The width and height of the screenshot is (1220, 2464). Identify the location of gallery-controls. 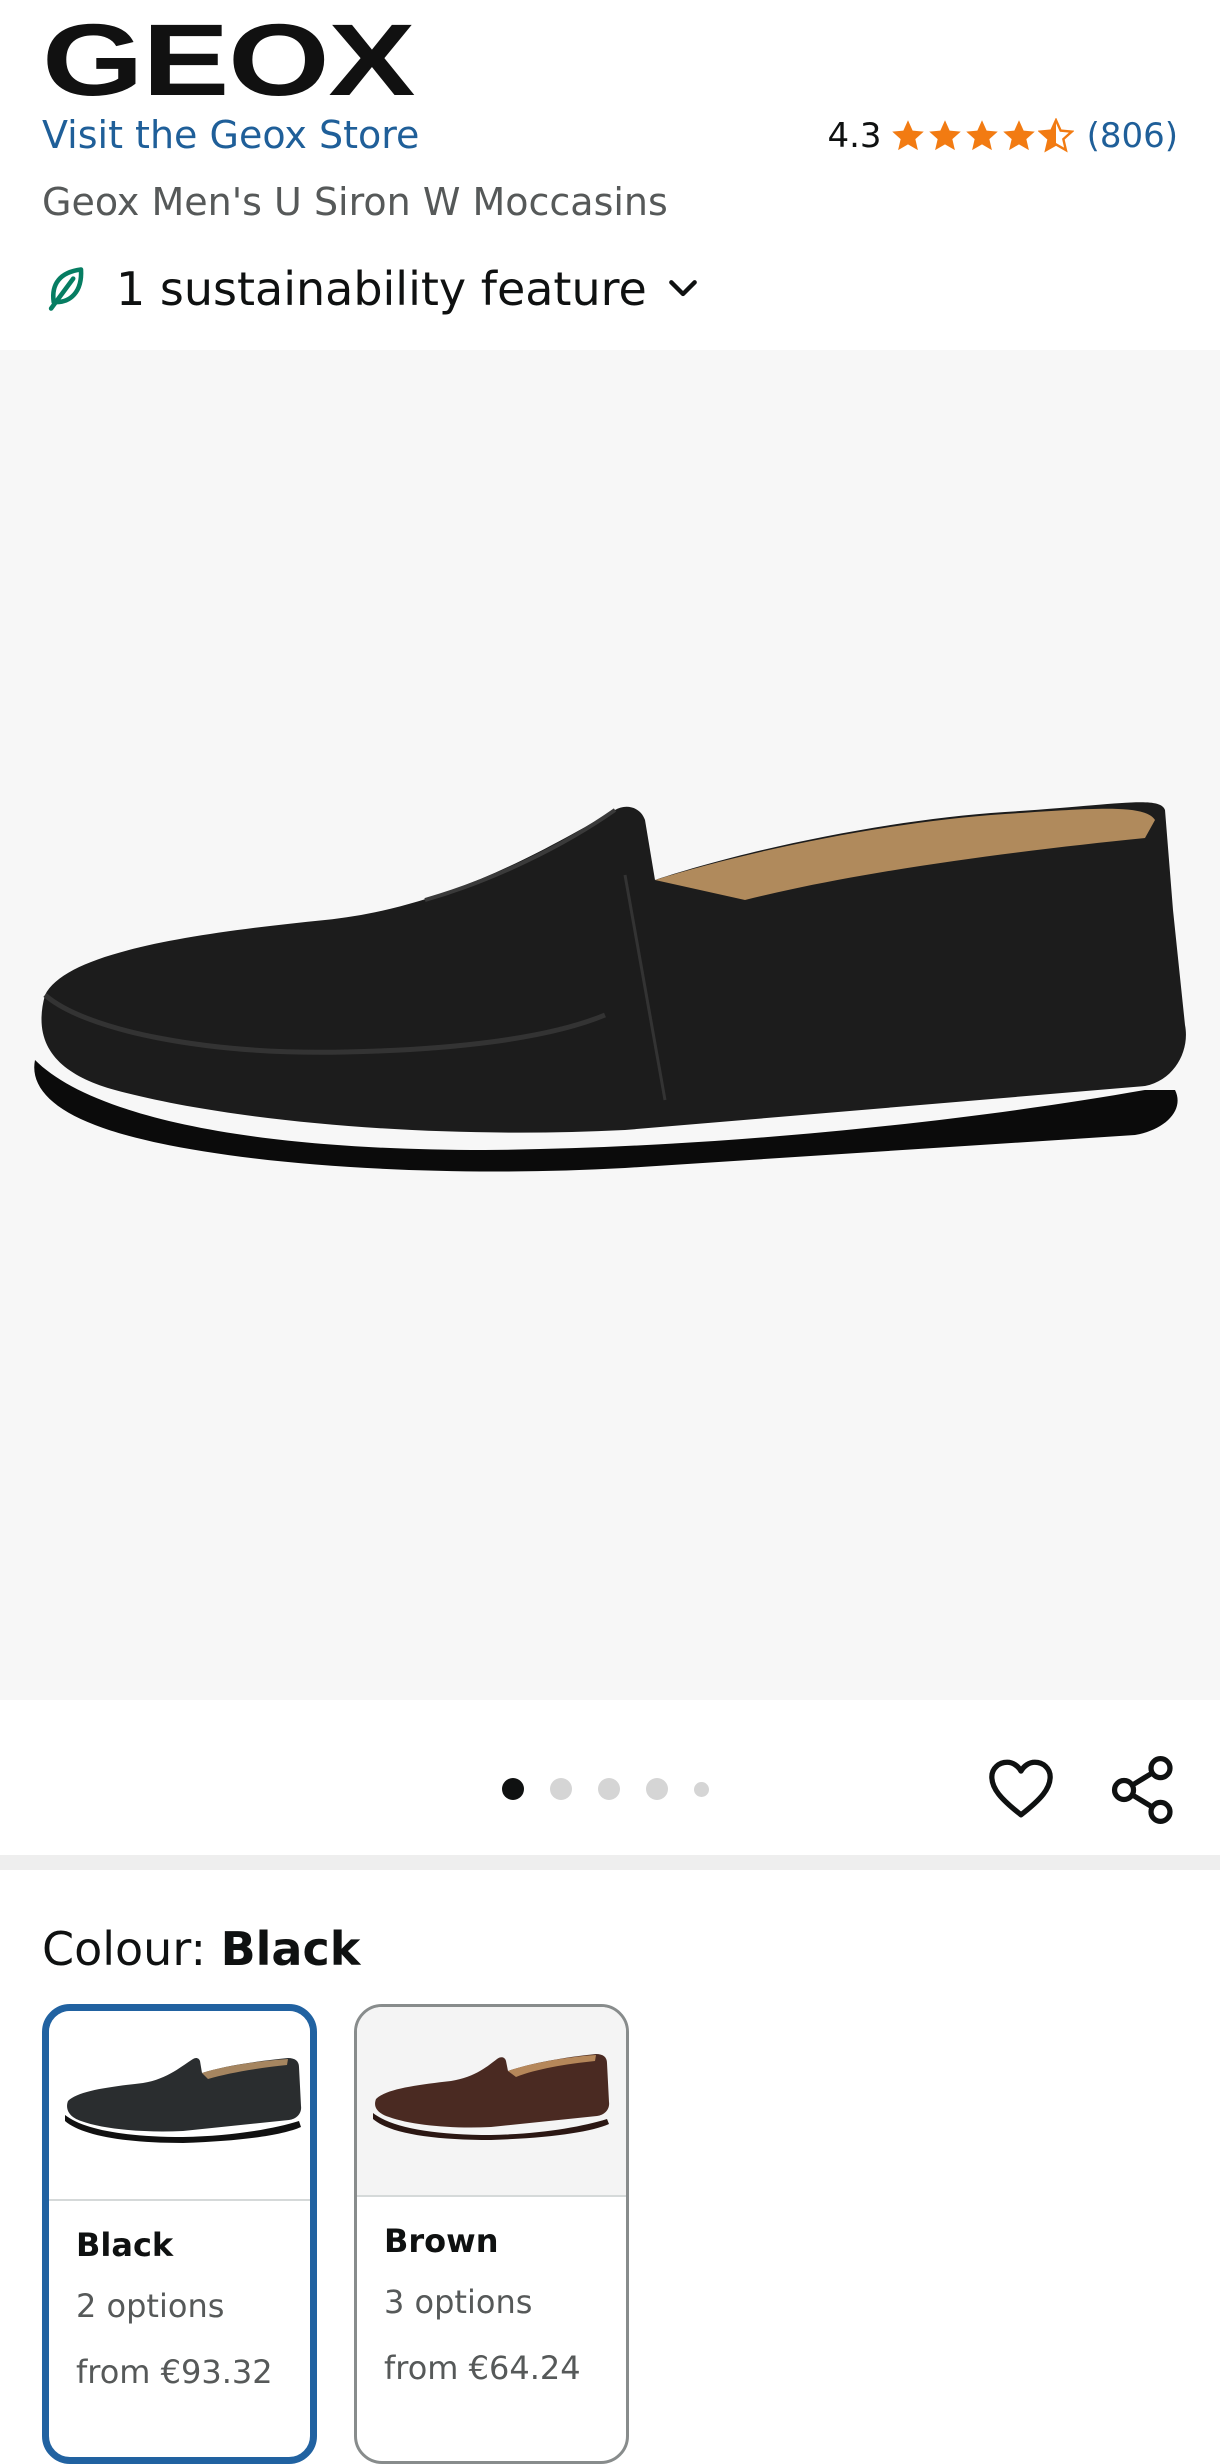
(610, 1777).